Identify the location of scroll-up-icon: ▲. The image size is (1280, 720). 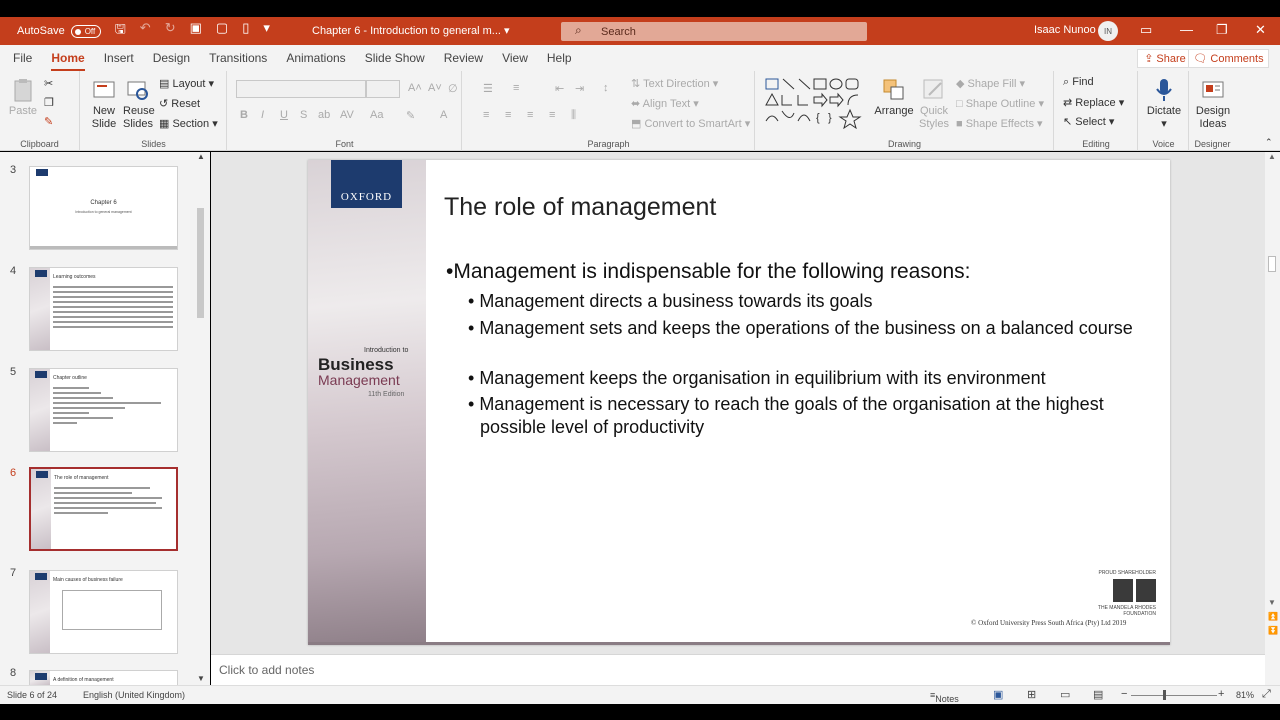
(1272, 156).